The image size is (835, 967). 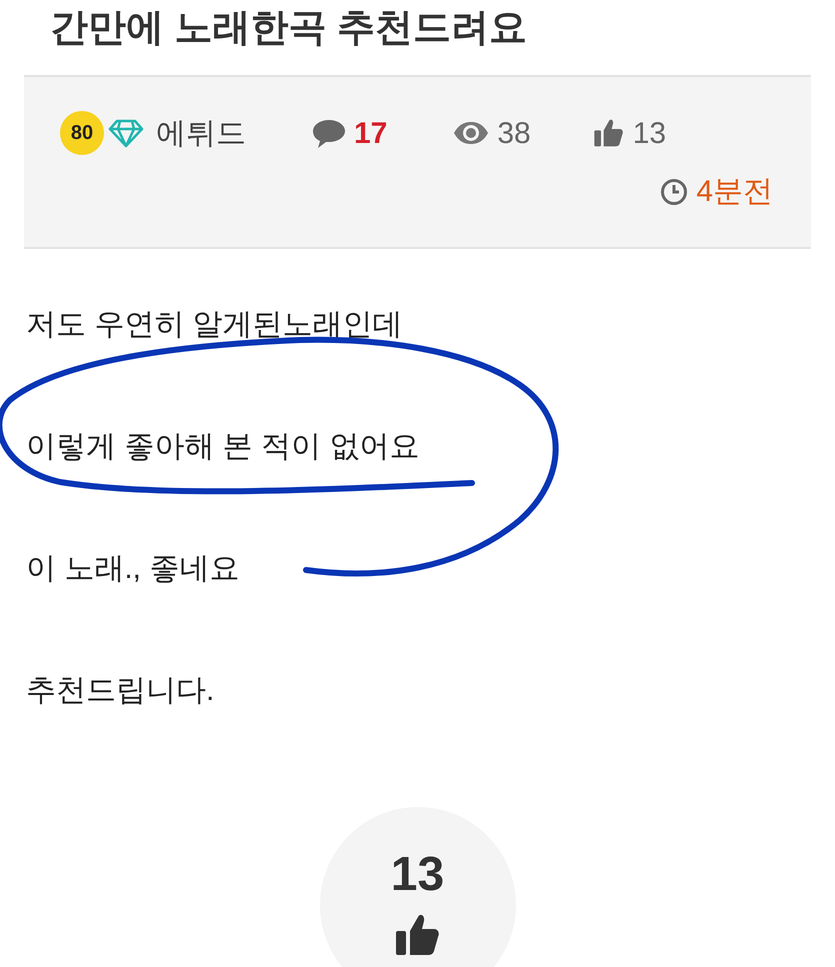 What do you see at coordinates (201, 133) in the screenshot?
I see `author-name: 에튀드` at bounding box center [201, 133].